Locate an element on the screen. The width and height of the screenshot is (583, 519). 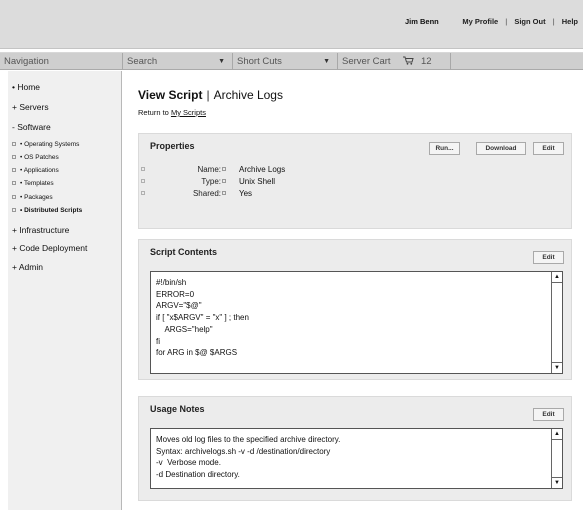
page-title: View Script | Archive Logs is located at coordinates (210, 95).